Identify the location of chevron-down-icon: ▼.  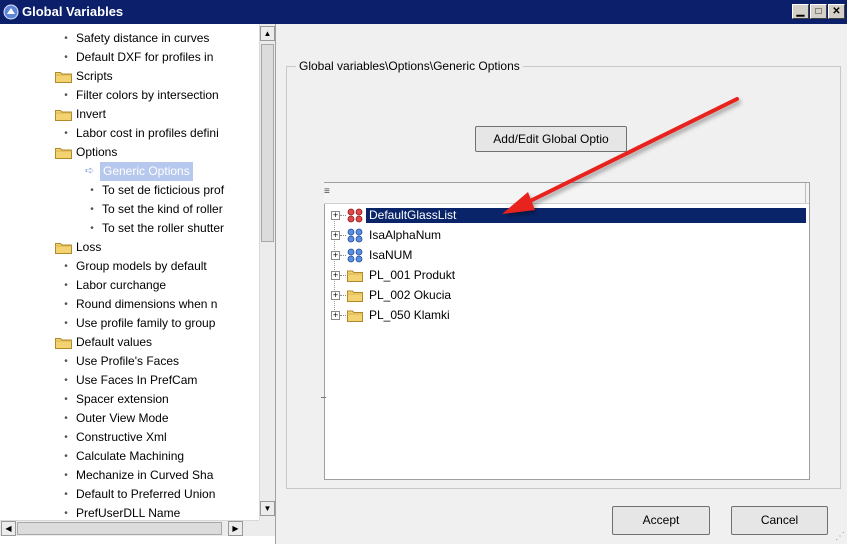
(267, 508).